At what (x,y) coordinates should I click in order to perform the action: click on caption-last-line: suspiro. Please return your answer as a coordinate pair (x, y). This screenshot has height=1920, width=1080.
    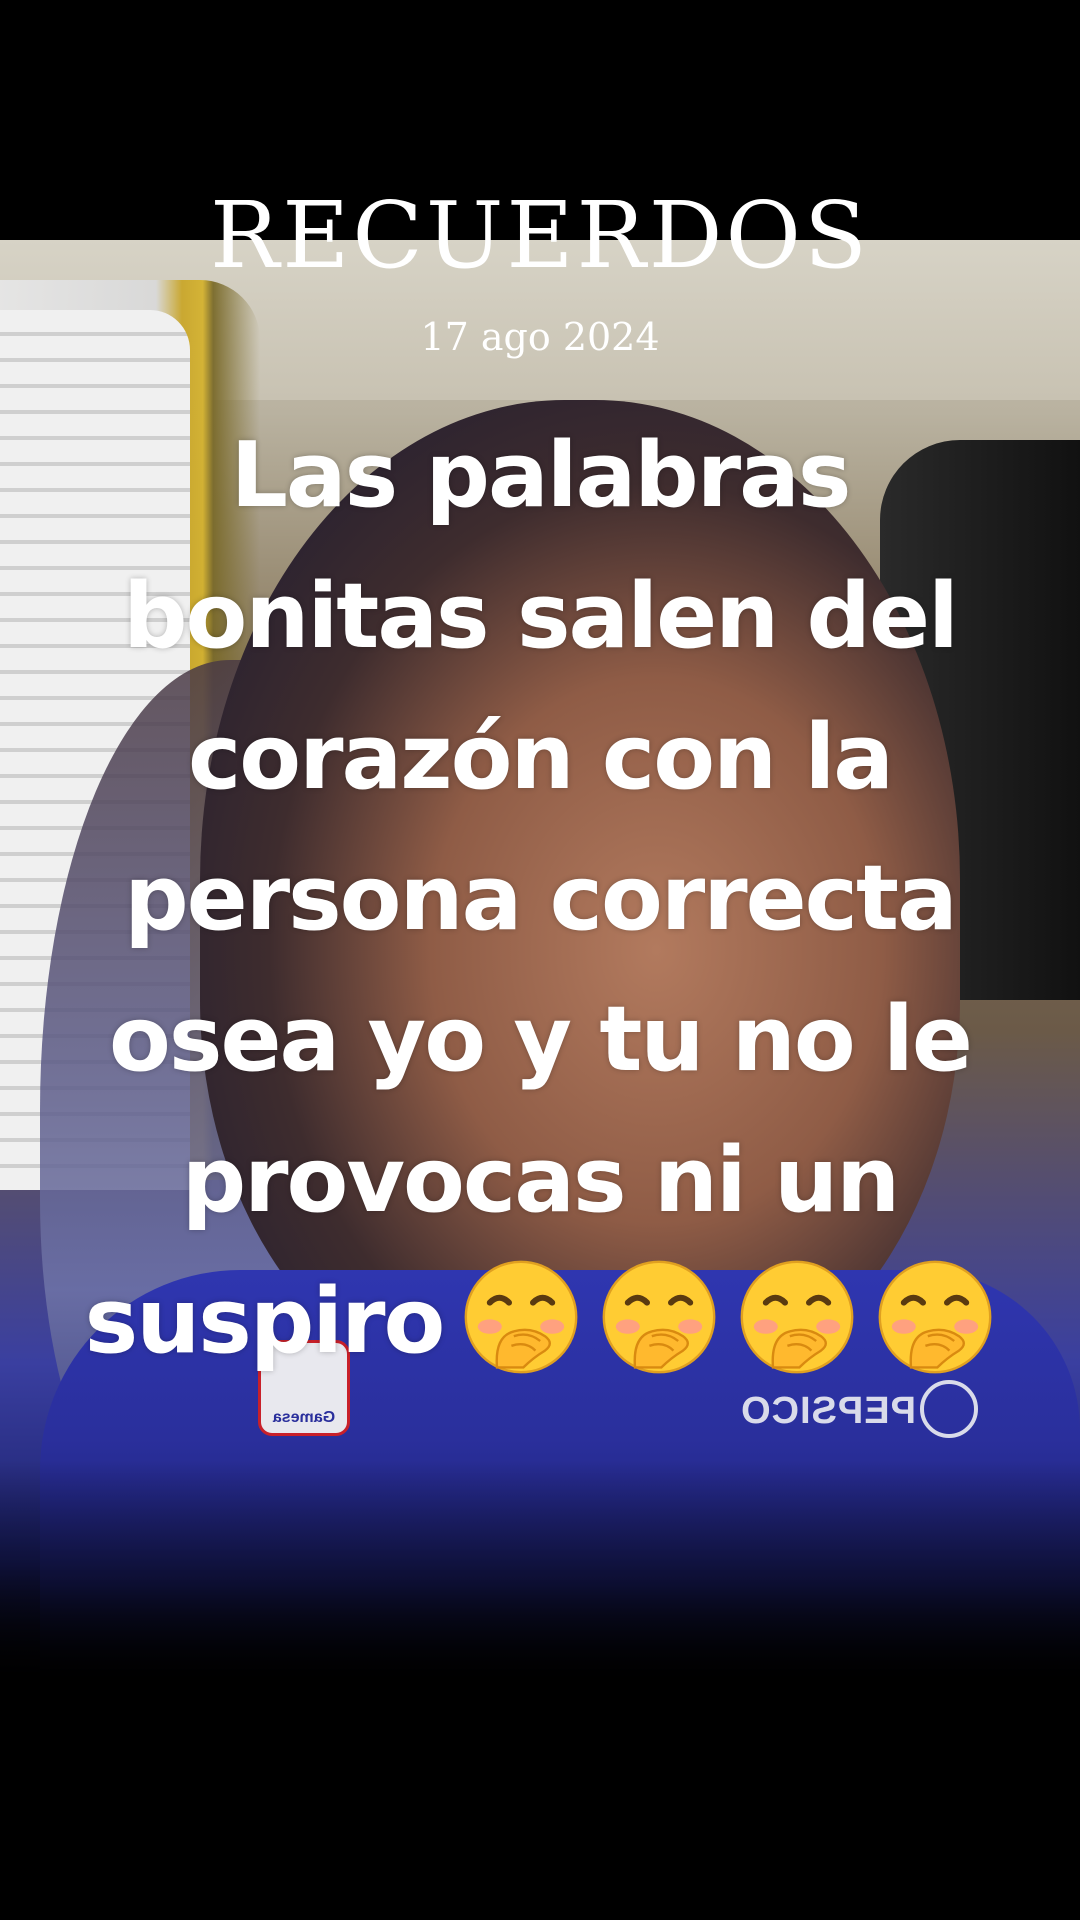
    Looking at the image, I should click on (540, 1321).